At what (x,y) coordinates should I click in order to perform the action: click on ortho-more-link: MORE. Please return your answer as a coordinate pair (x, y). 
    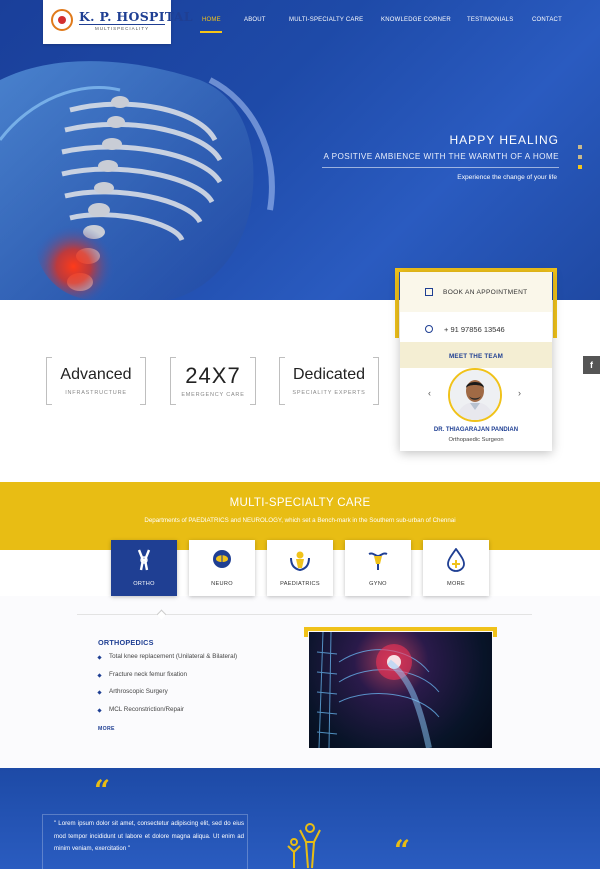
    Looking at the image, I should click on (106, 729).